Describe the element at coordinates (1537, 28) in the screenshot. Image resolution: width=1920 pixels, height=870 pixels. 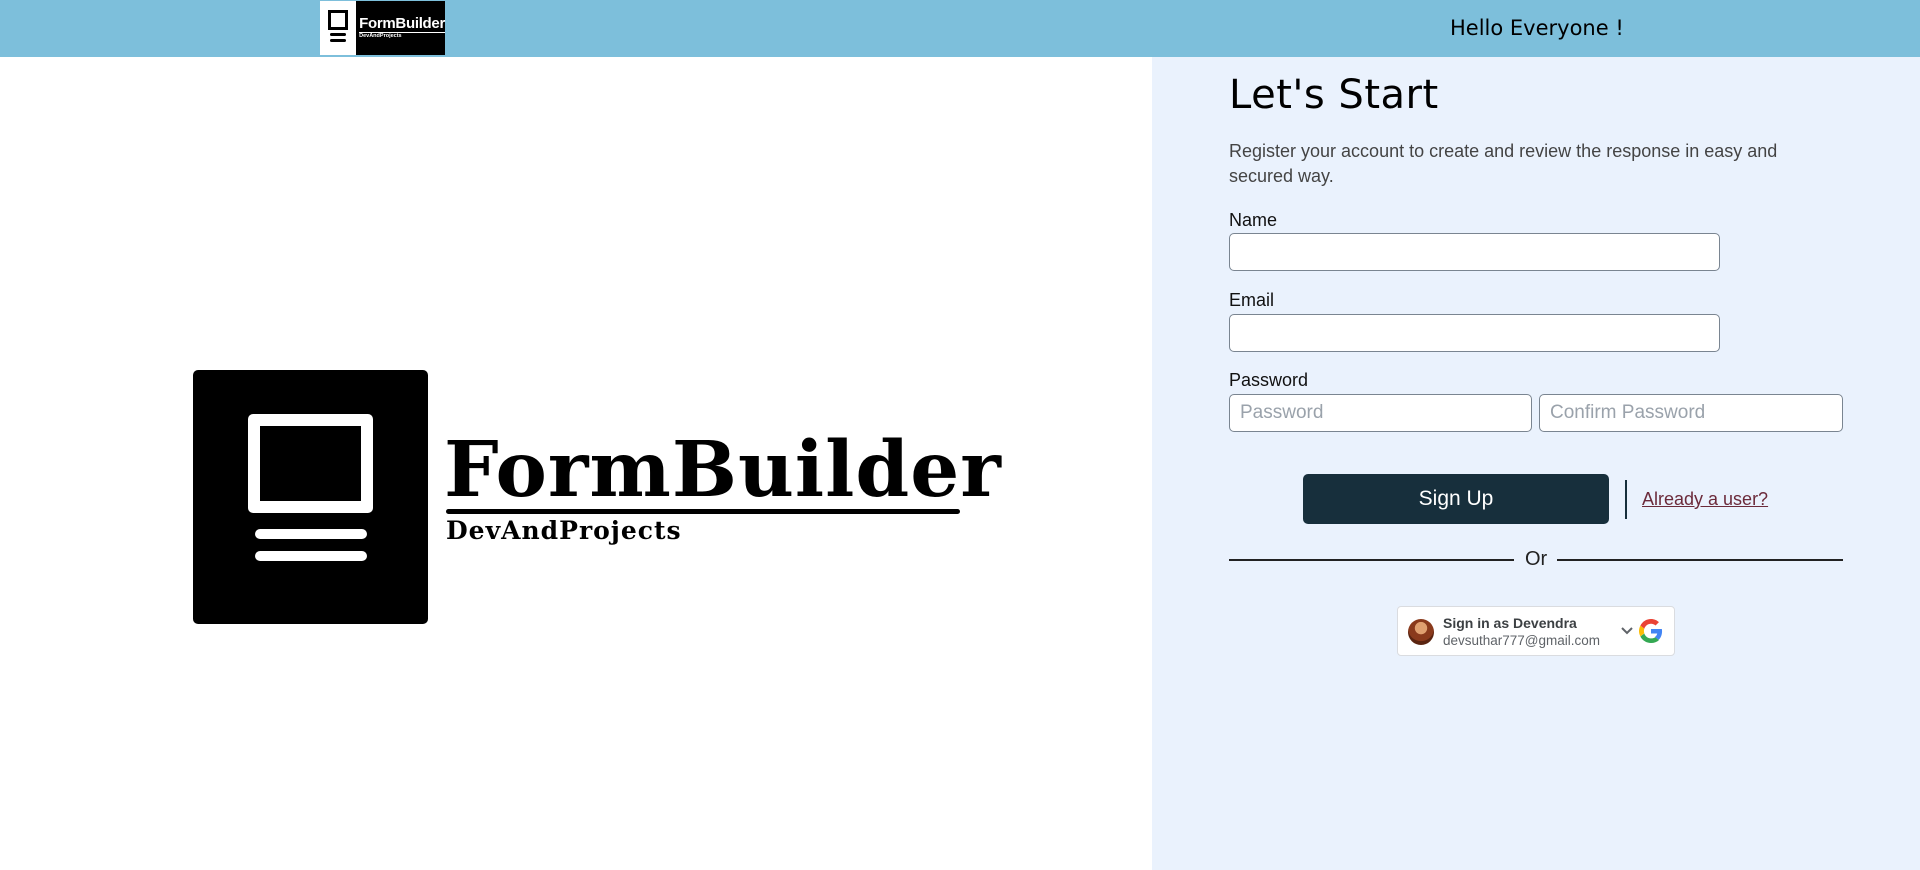
I see `greeting-text: Hello Everyone !` at that location.